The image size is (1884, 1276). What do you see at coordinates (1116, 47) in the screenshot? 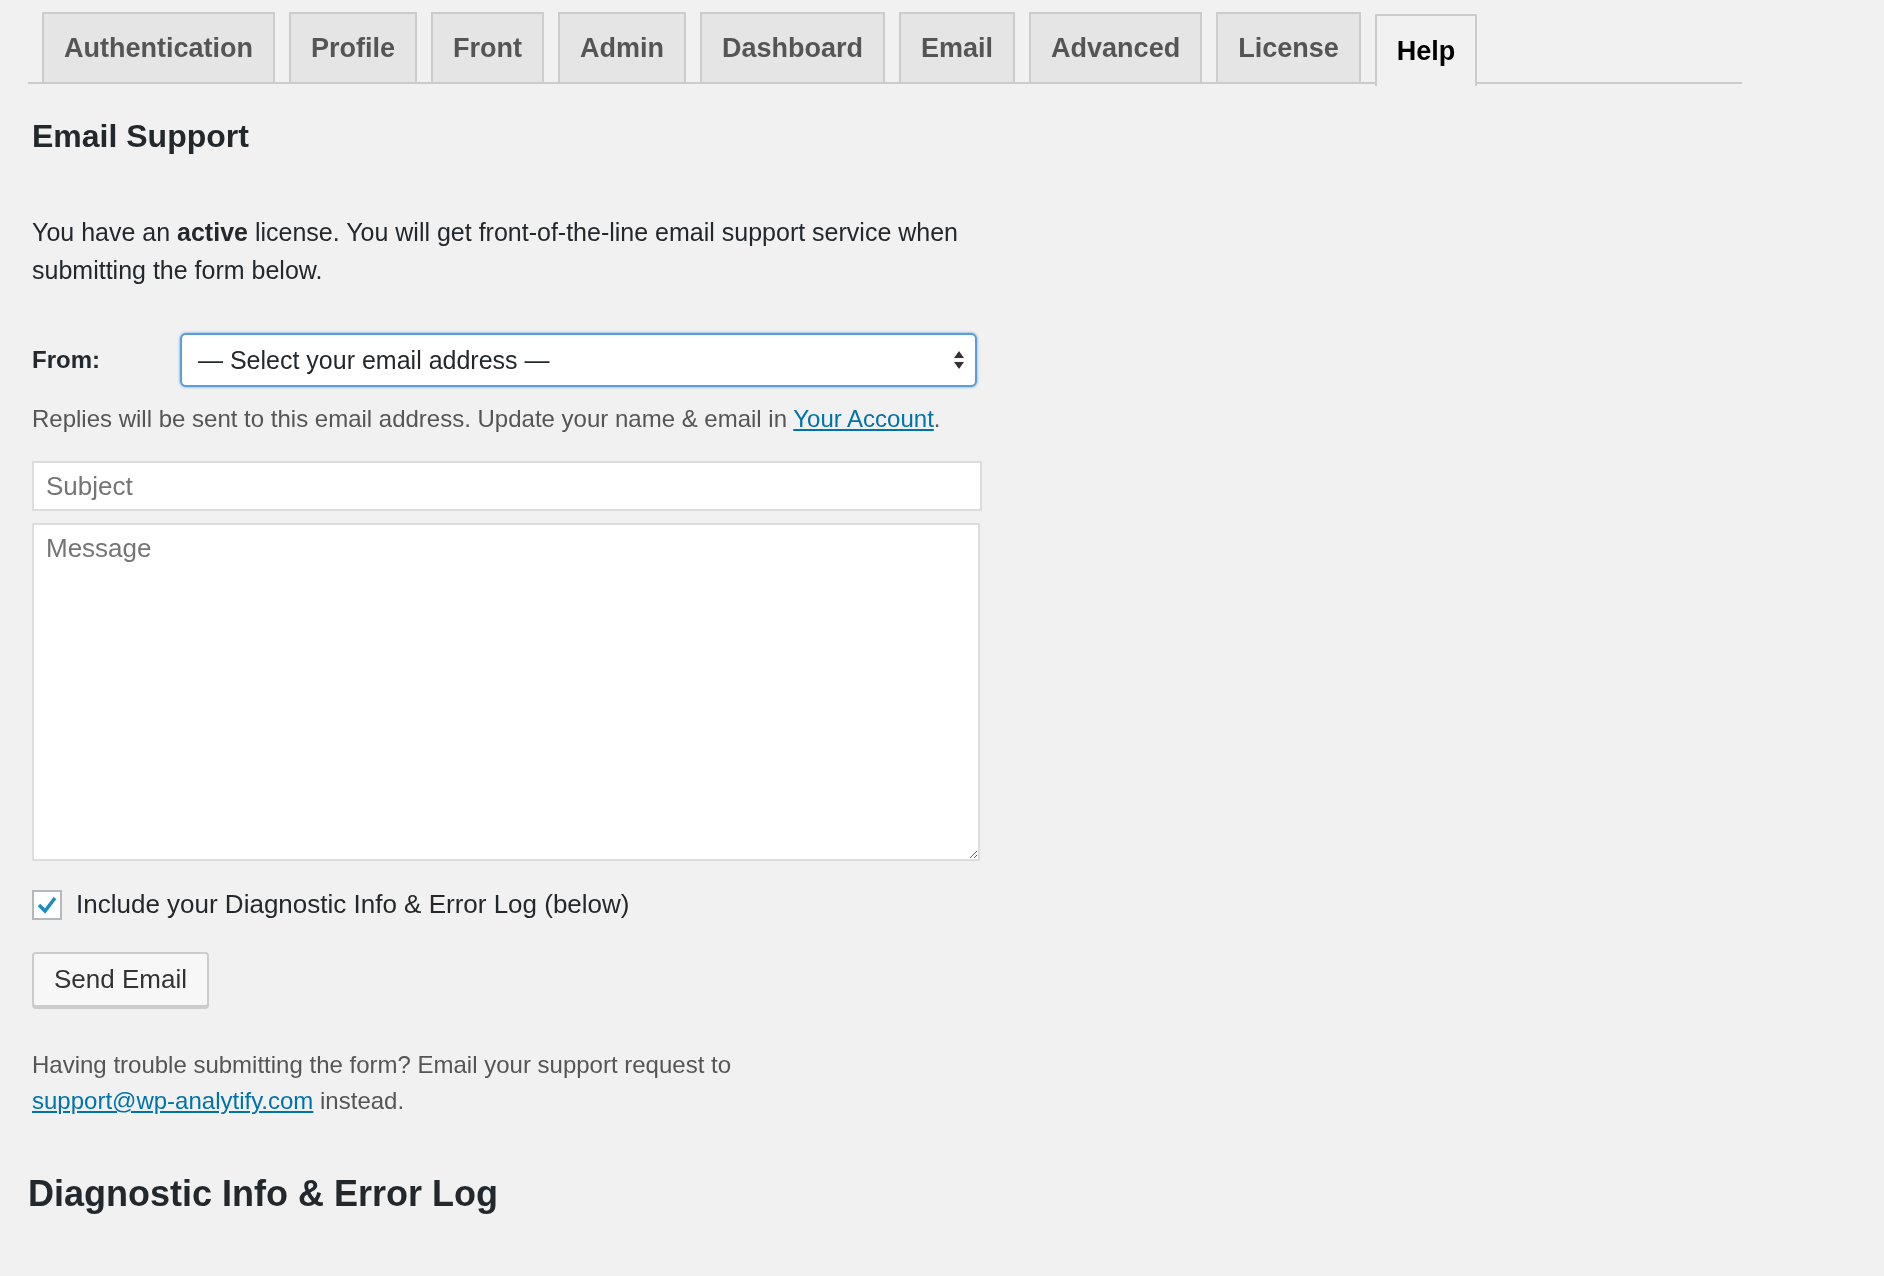
I see `tab: Advanced` at bounding box center [1116, 47].